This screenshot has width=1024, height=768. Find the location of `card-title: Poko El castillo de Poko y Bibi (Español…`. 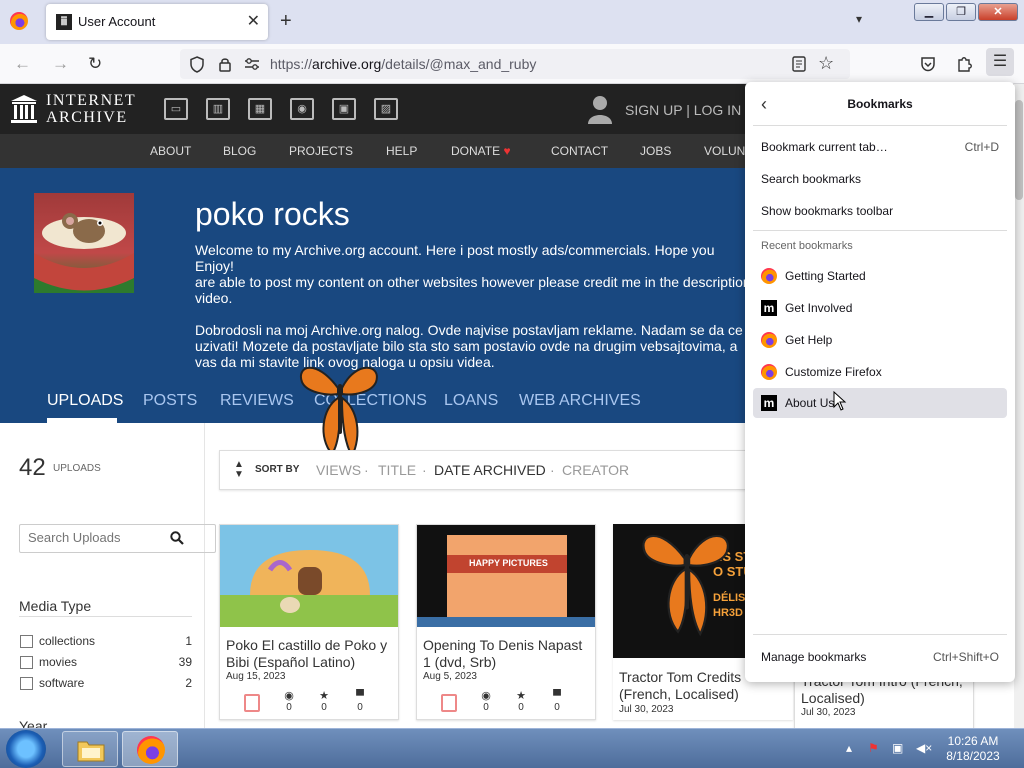

card-title: Poko El castillo de Poko y Bibi (Español… is located at coordinates (311, 654).